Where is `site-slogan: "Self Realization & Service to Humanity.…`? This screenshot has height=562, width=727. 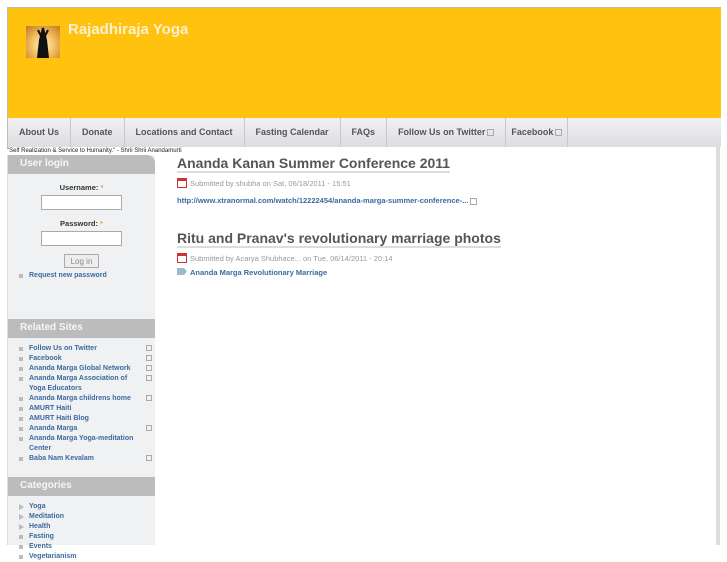
site-slogan: "Self Realization & Service to Humanity.… is located at coordinates (94, 151).